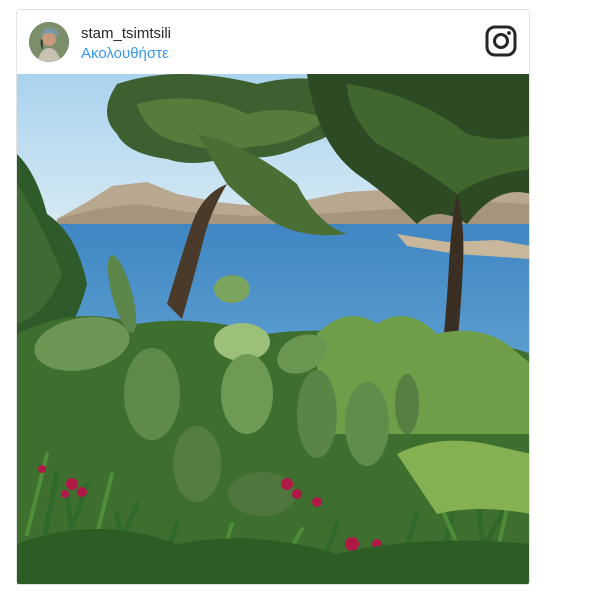  I want to click on instagram-icon, so click(501, 41).